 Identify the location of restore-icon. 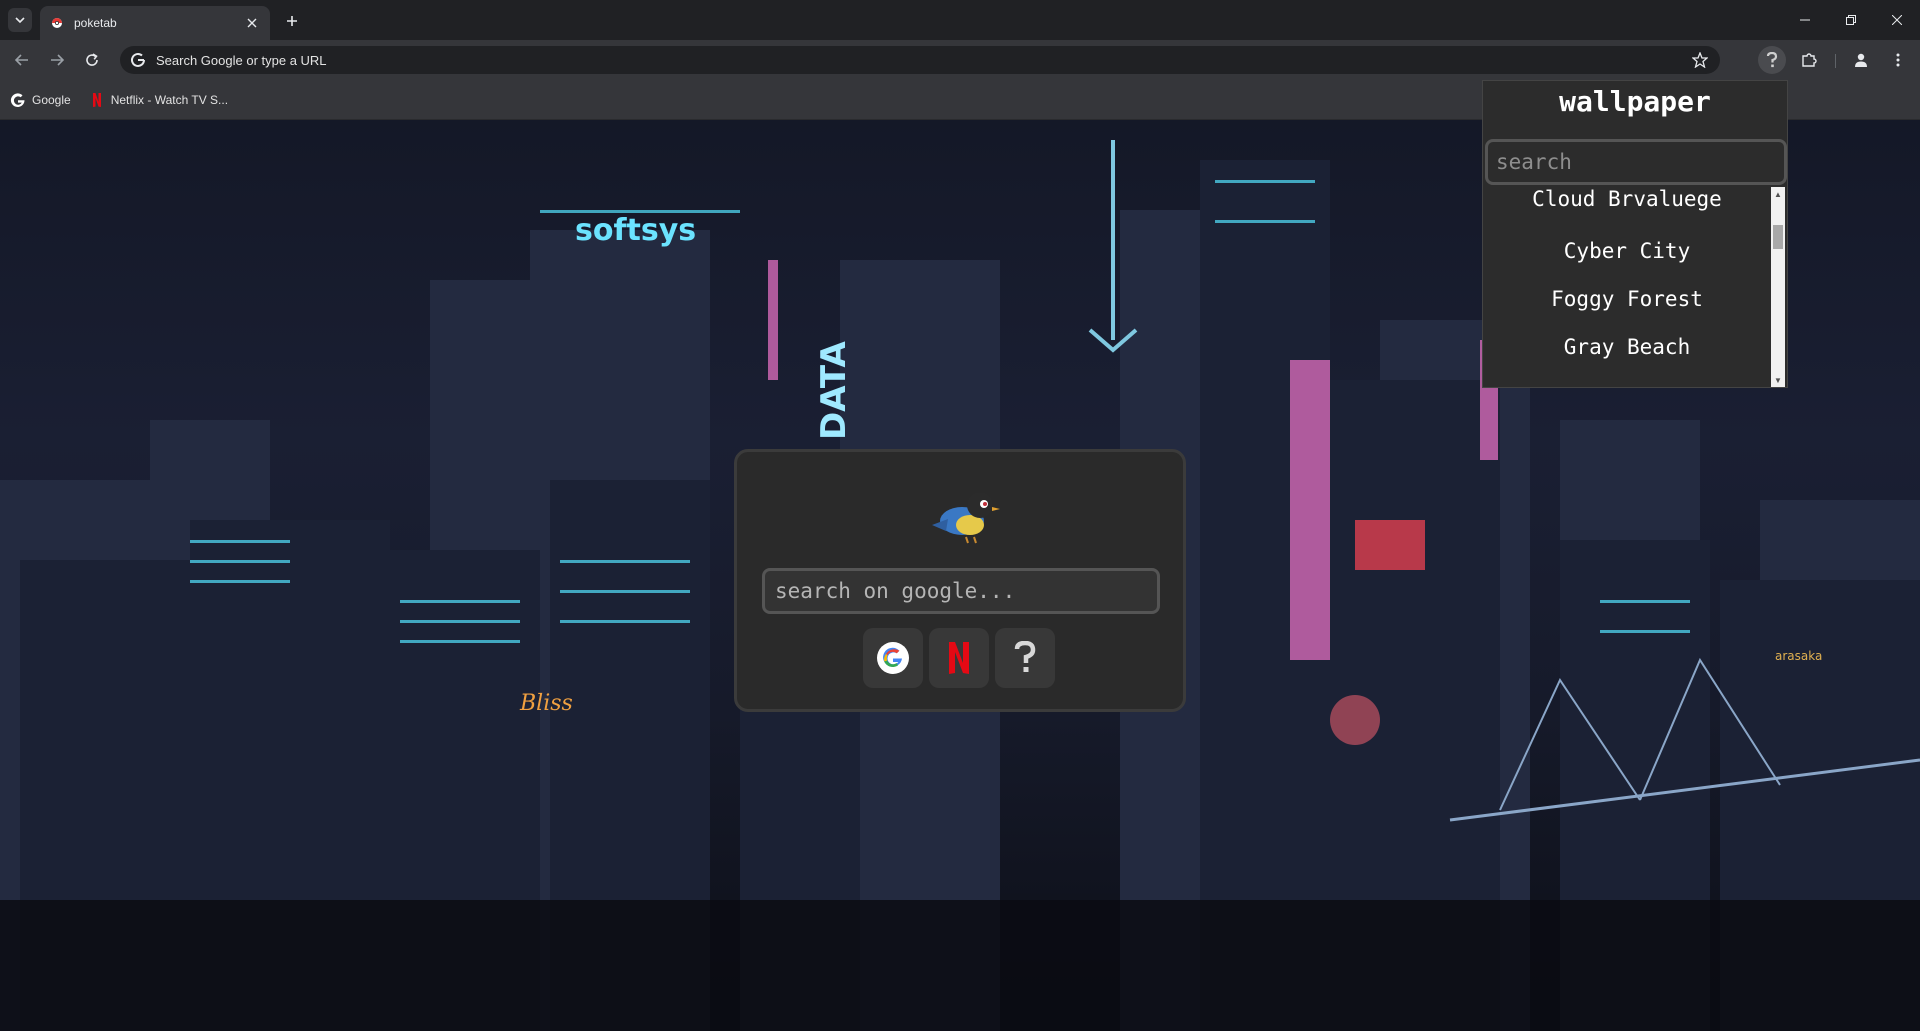
(1851, 20).